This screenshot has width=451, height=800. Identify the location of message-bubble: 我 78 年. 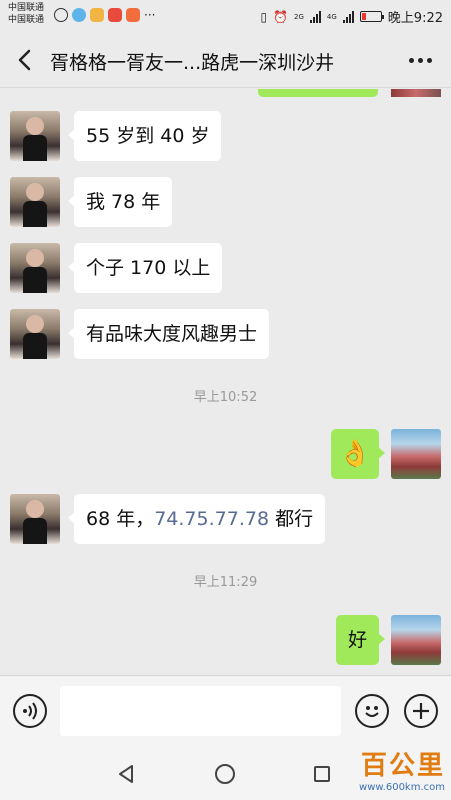
(120, 202).